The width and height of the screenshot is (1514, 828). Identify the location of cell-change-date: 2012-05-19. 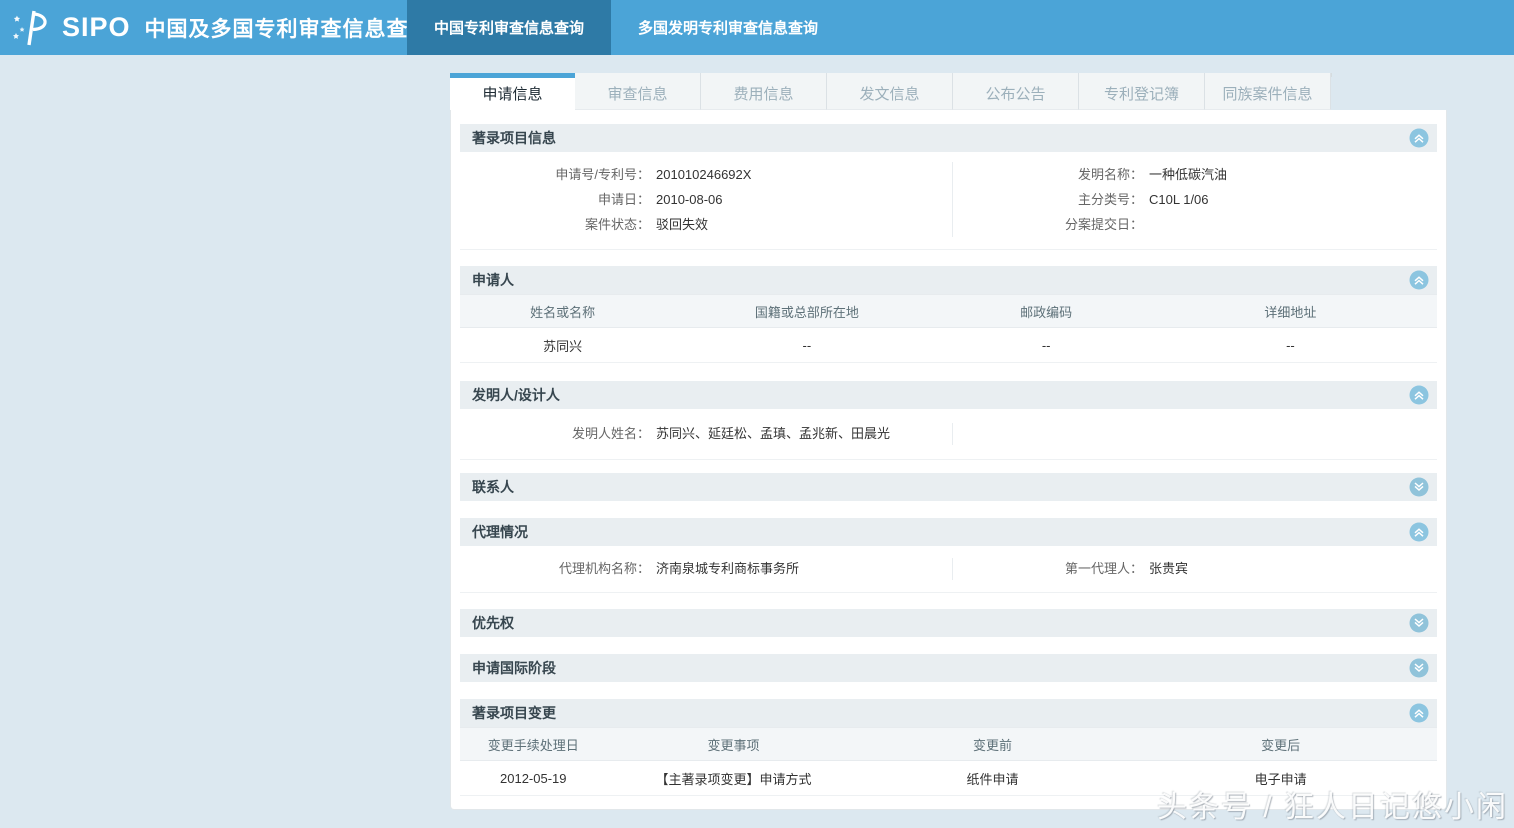
(533, 778).